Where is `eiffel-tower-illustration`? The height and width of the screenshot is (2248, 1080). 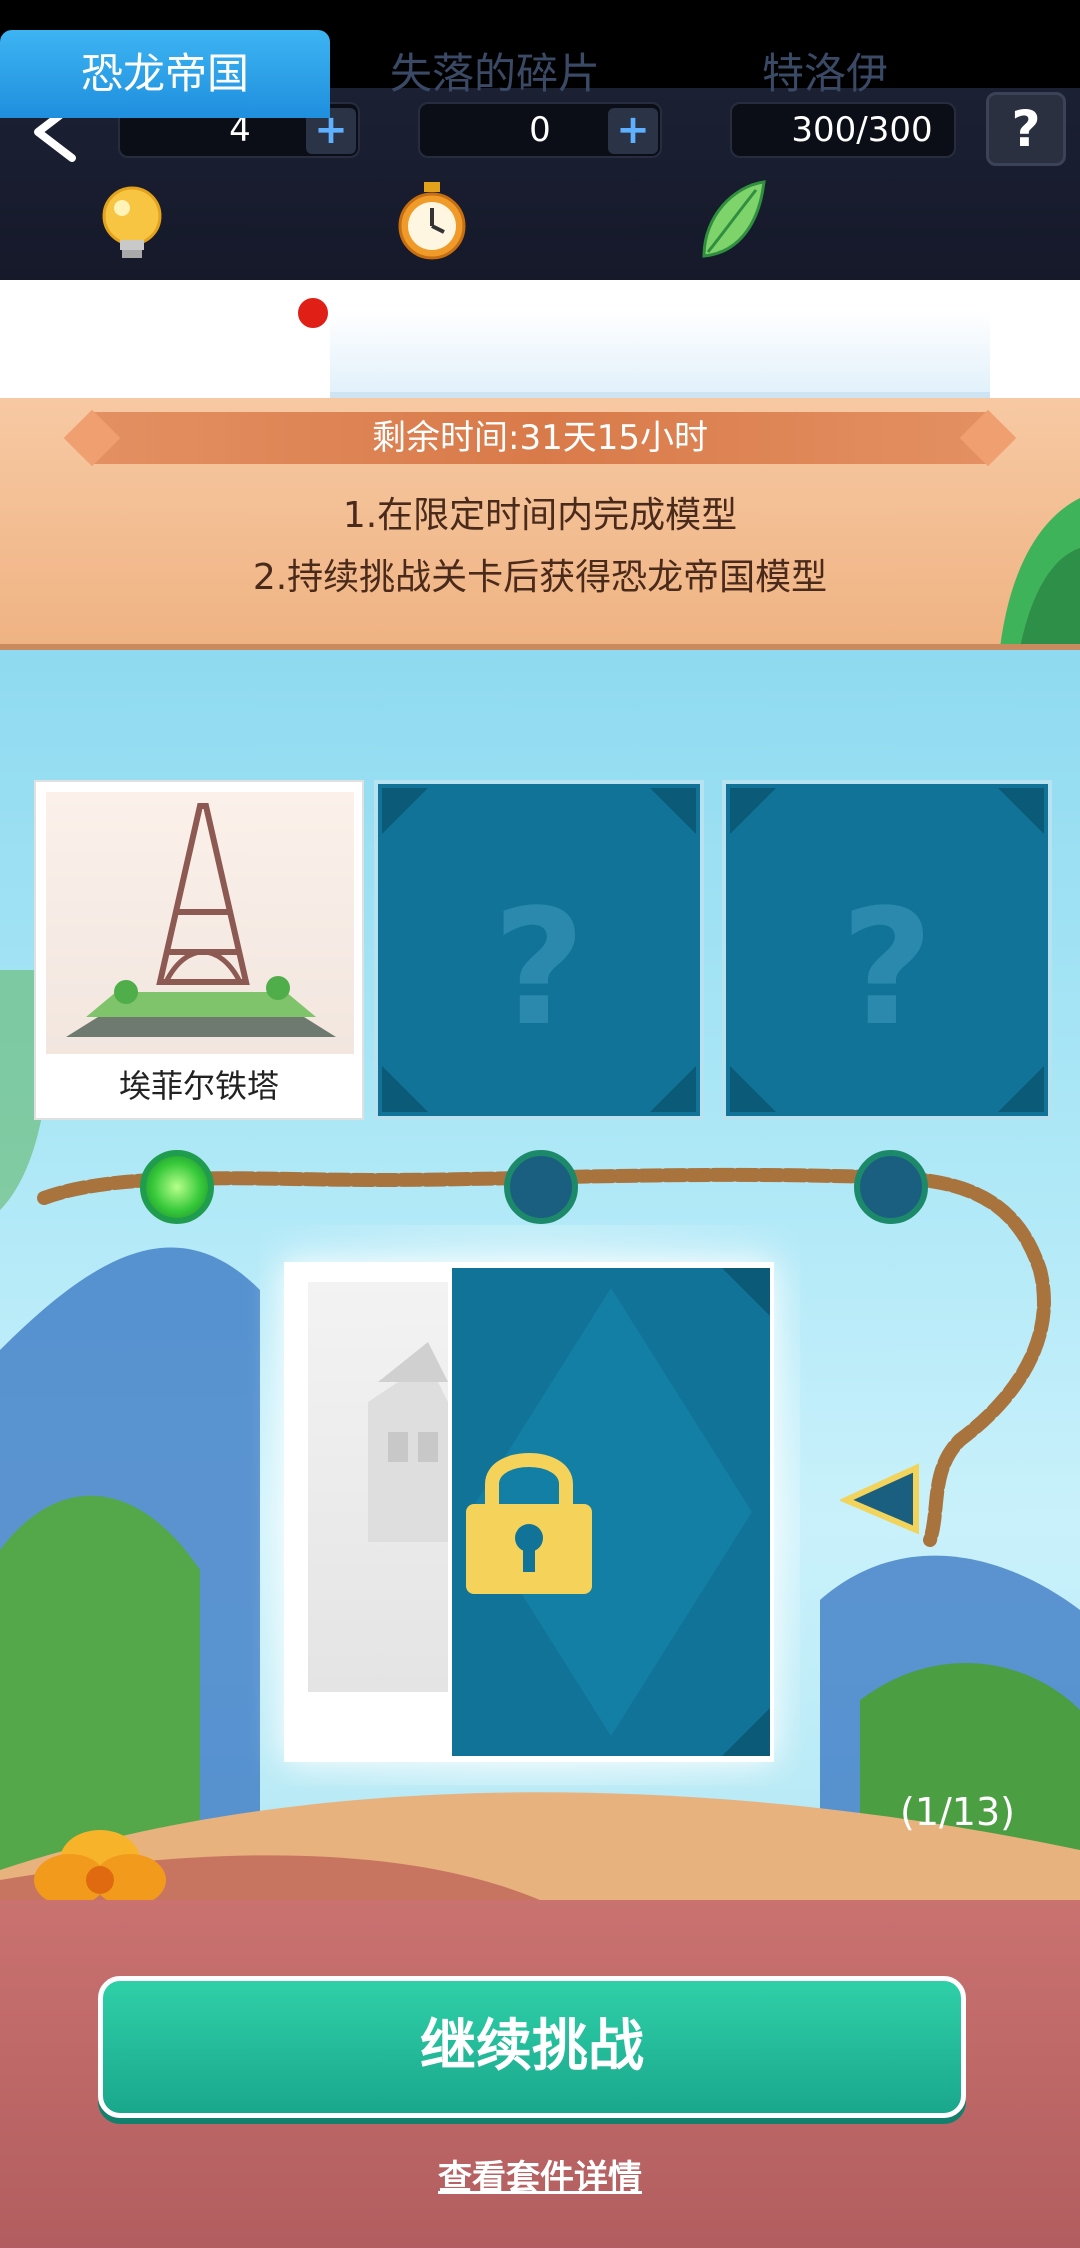
eiffel-tower-illustration is located at coordinates (201, 920).